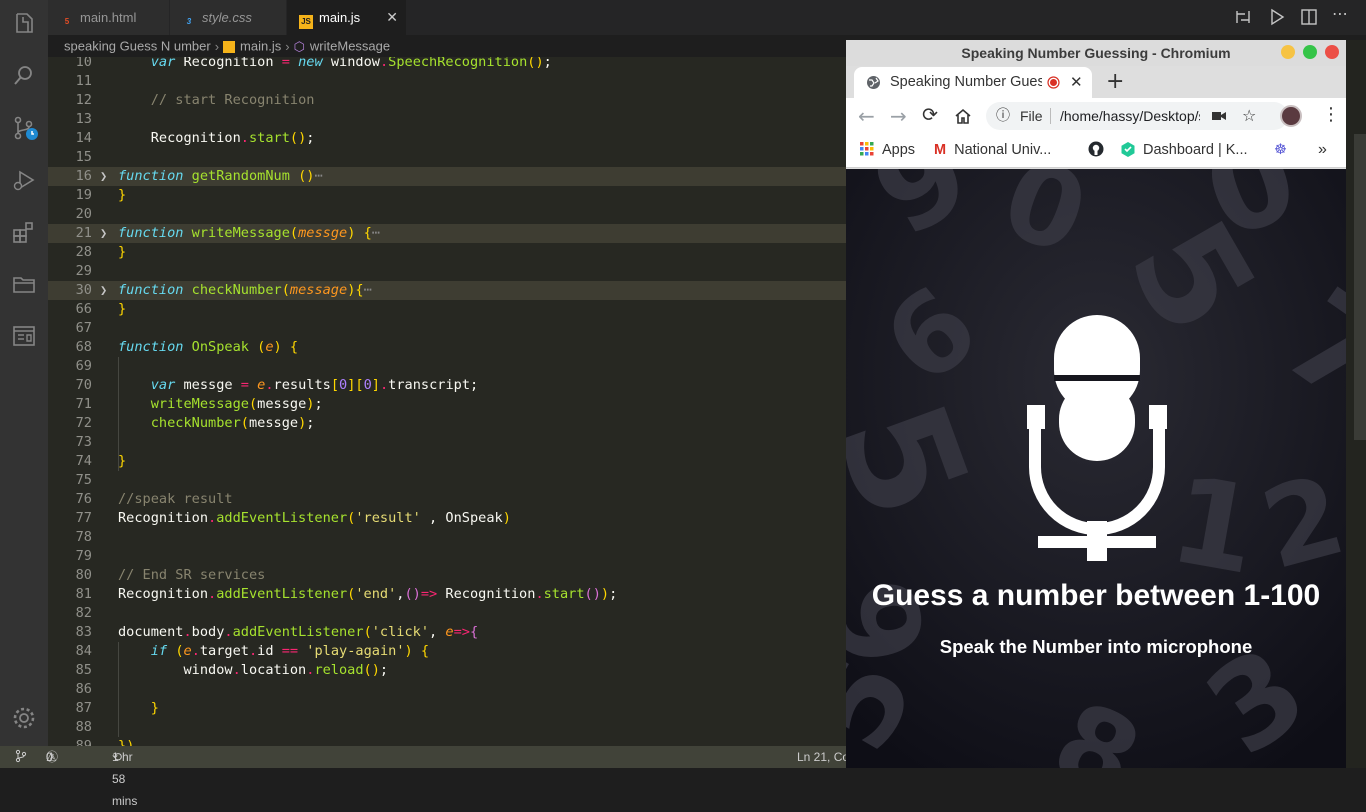  I want to click on minimize-button, so click(1288, 52).